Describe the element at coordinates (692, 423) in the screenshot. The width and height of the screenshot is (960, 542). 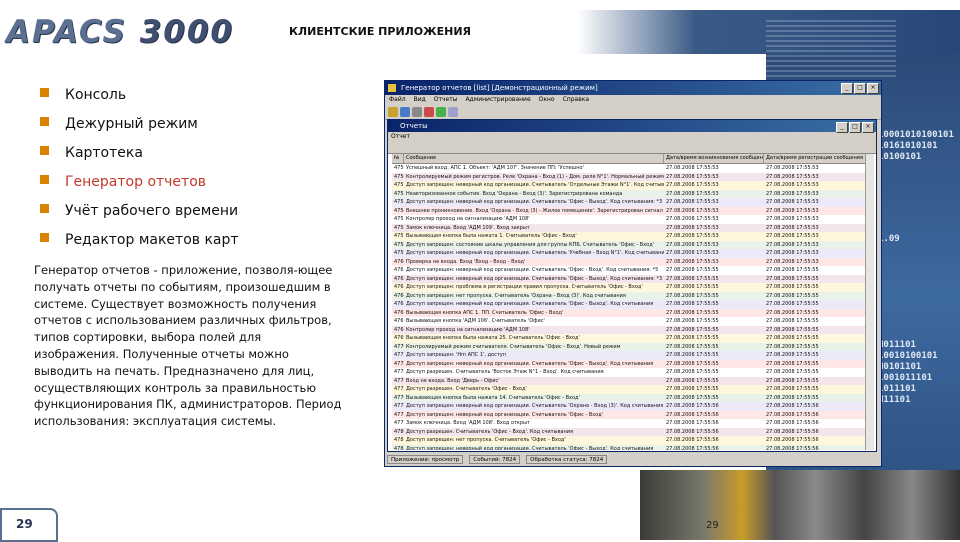
I see `cell-occurred: 27.08.2008 17:55:56` at that location.